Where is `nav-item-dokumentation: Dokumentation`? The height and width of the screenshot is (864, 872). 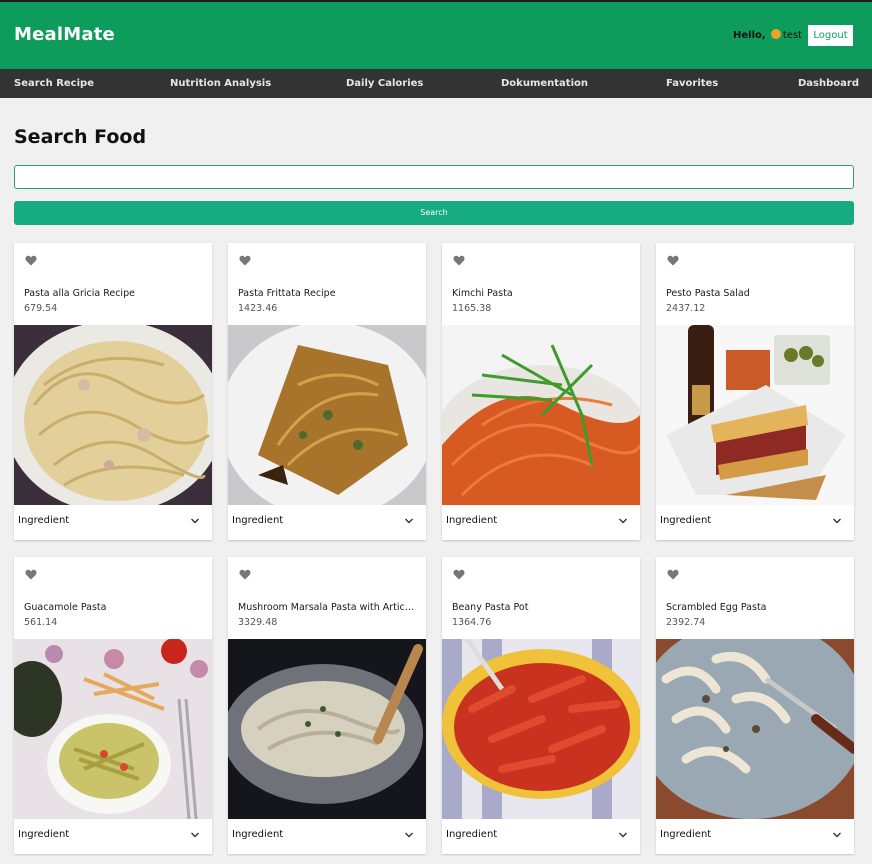
nav-item-dokumentation: Dokumentation is located at coordinates (544, 83).